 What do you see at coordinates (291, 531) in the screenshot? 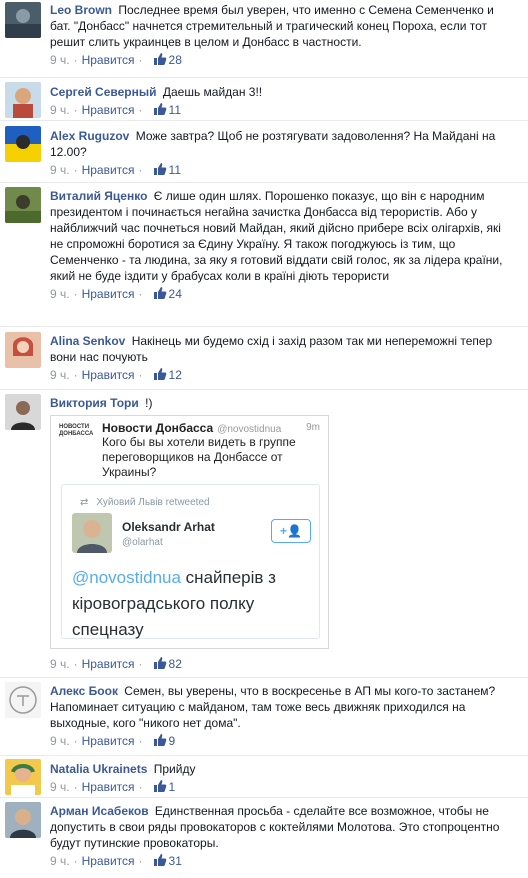
I see `follow-button: +👤` at bounding box center [291, 531].